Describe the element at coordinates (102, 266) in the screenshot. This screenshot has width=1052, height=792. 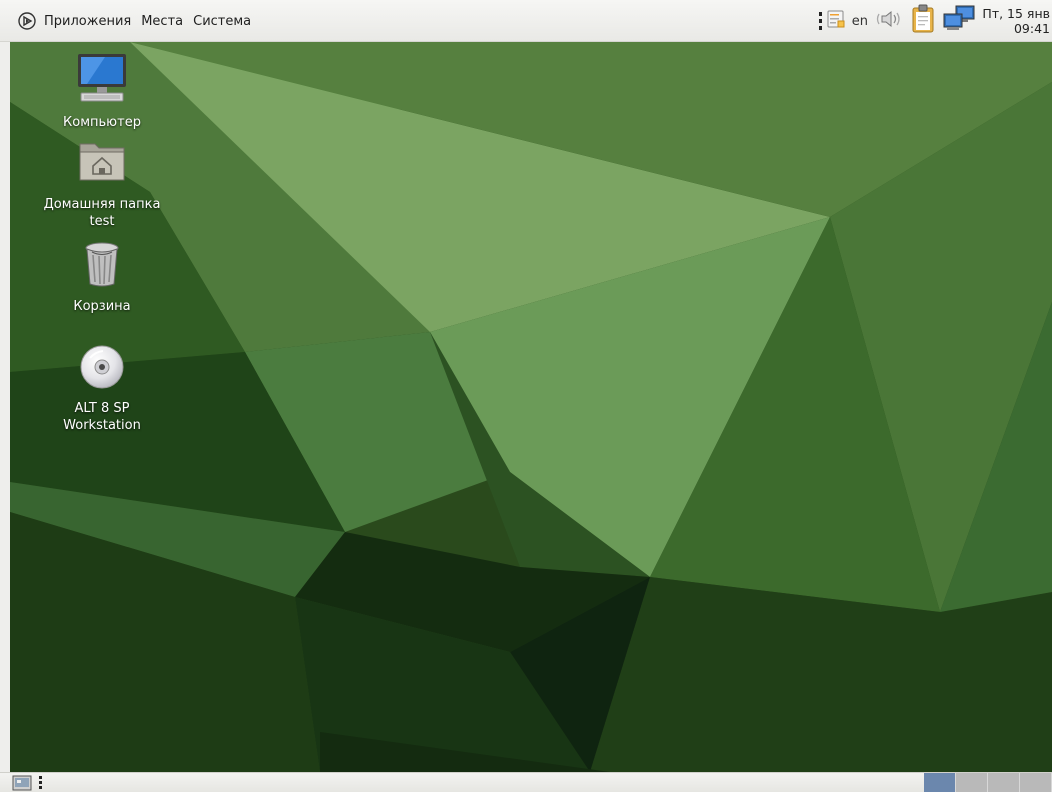
I see `trash-icon` at that location.